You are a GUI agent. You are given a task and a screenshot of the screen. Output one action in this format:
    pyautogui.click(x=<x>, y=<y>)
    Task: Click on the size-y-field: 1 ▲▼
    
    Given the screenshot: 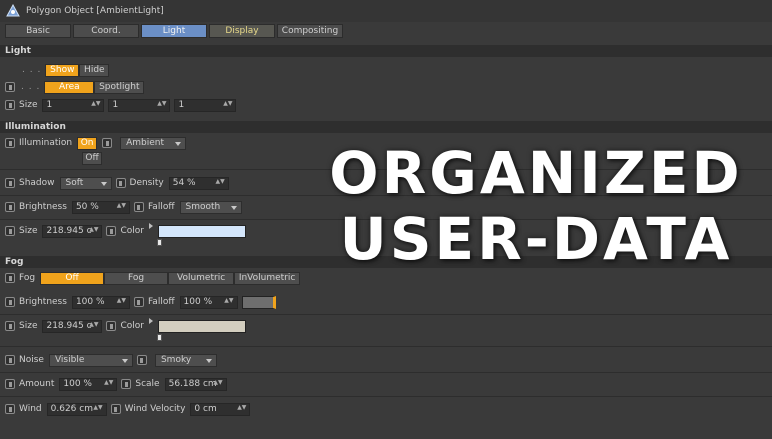 What is the action you would take?
    pyautogui.click(x=139, y=105)
    